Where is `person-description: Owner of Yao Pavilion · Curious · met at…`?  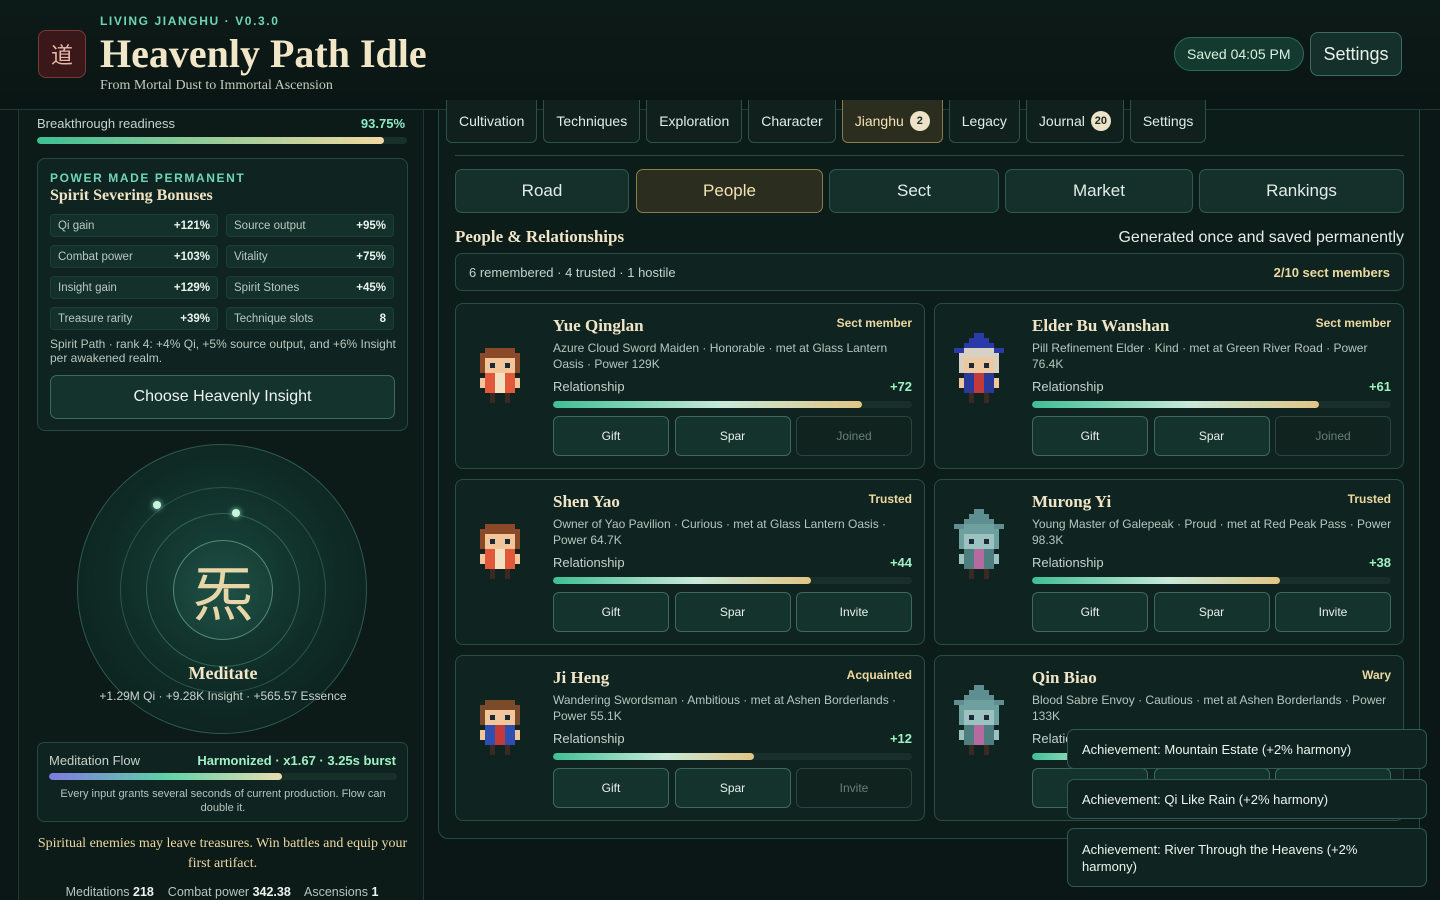
person-description: Owner of Yao Pavilion · Curious · met at… is located at coordinates (720, 532).